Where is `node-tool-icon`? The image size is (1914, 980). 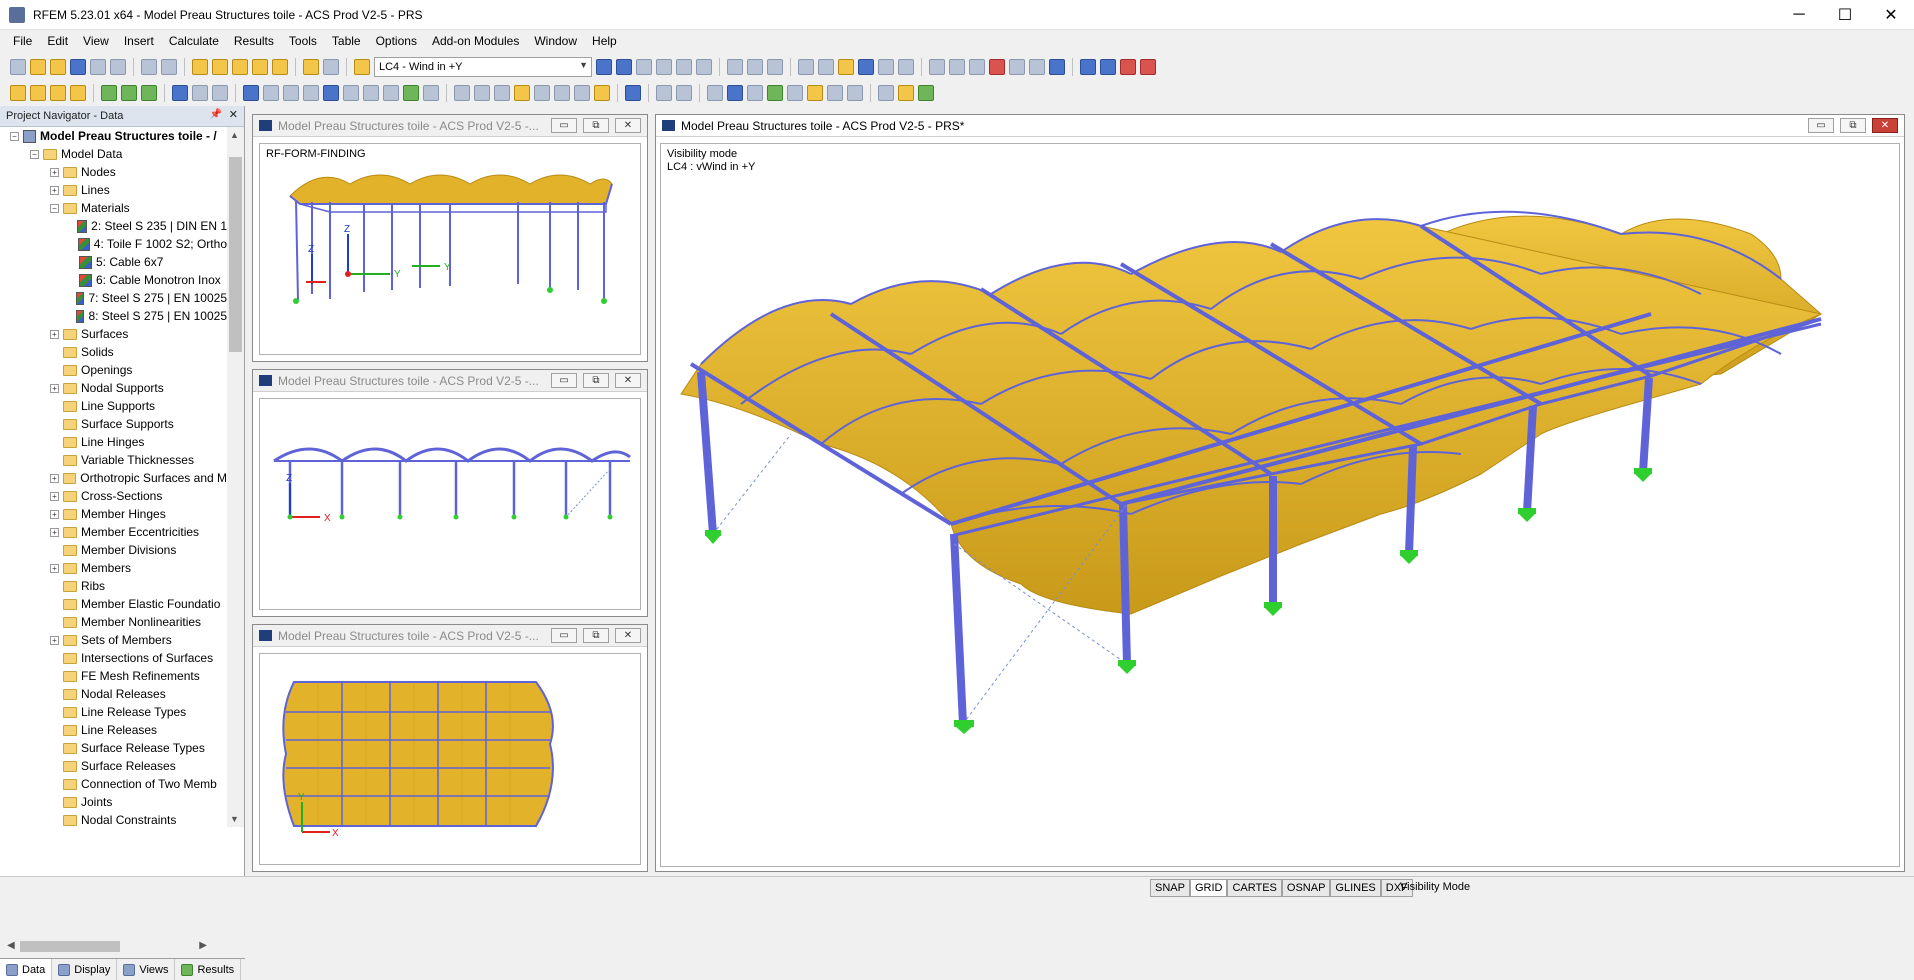 node-tool-icon is located at coordinates (18, 93).